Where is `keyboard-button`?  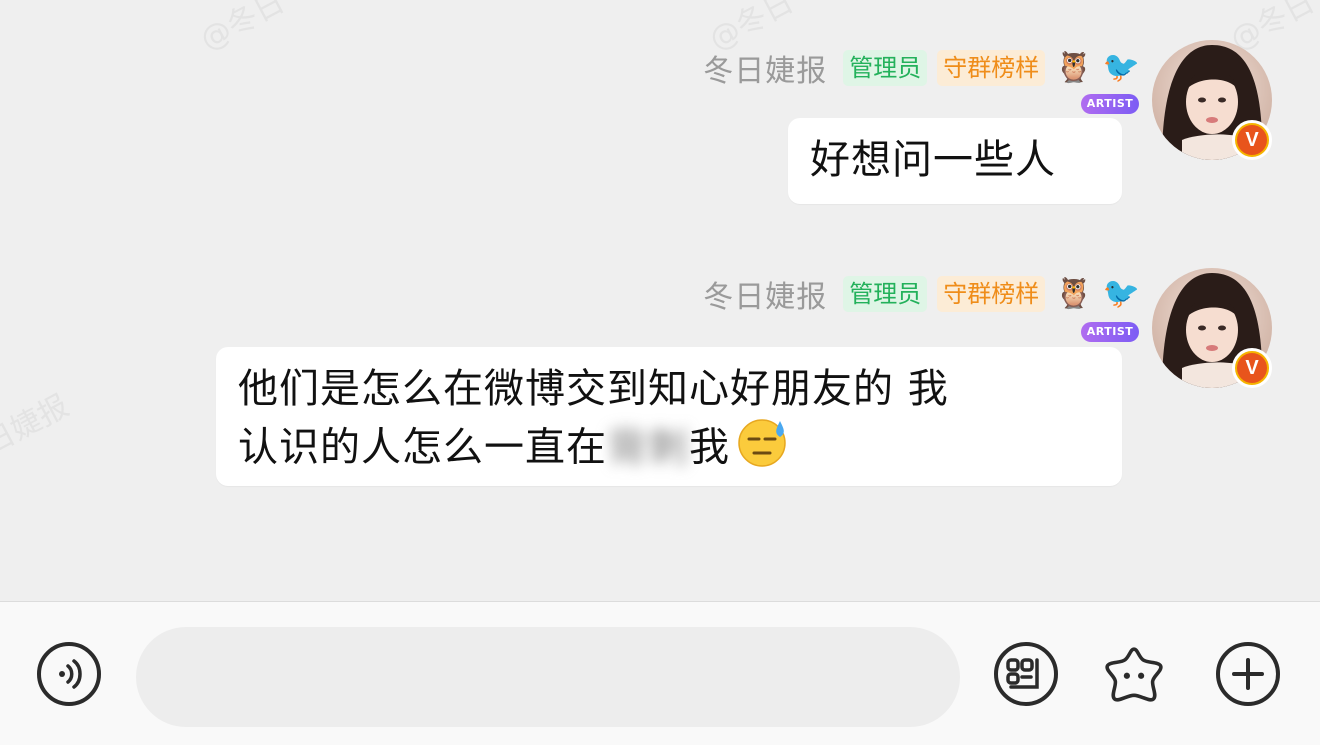 keyboard-button is located at coordinates (1026, 674).